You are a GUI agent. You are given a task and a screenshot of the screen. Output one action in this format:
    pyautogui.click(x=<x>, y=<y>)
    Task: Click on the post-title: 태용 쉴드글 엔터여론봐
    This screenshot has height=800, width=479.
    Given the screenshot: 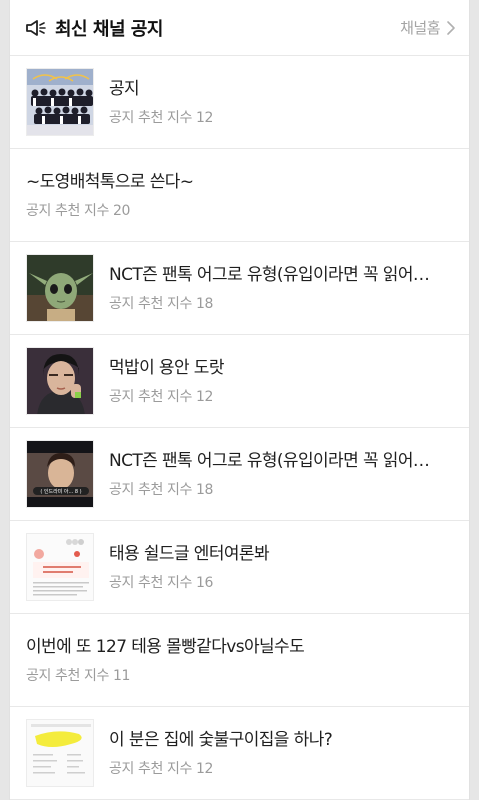 What is the action you would take?
    pyautogui.click(x=189, y=553)
    